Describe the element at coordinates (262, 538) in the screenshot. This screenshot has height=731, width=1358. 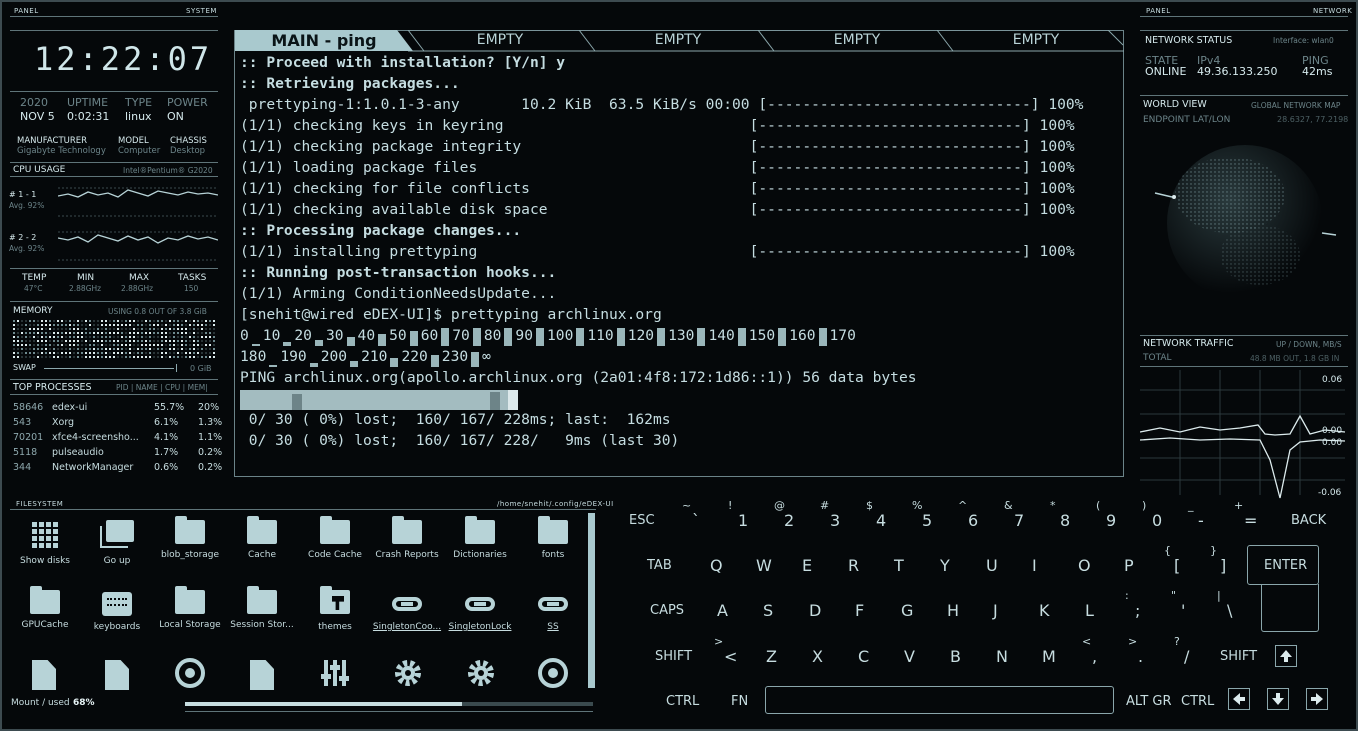
I see `filesystem-item: Cache` at that location.